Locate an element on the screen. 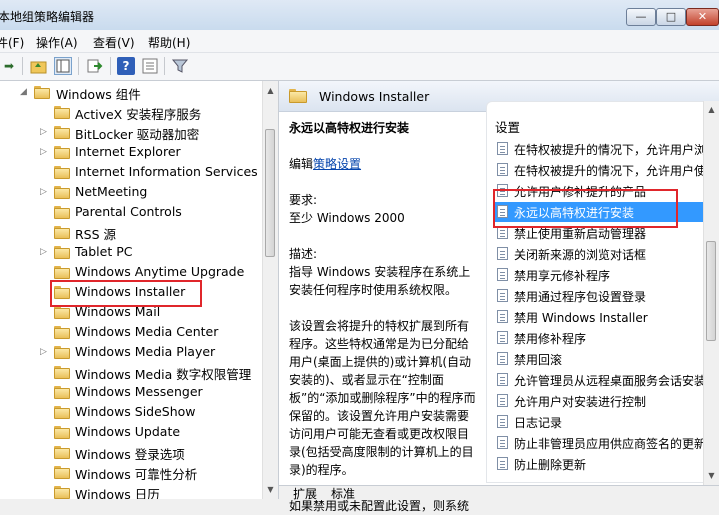 The image size is (719, 515). tree-item: Windows Media 数字权限管理 is located at coordinates (130, 373).